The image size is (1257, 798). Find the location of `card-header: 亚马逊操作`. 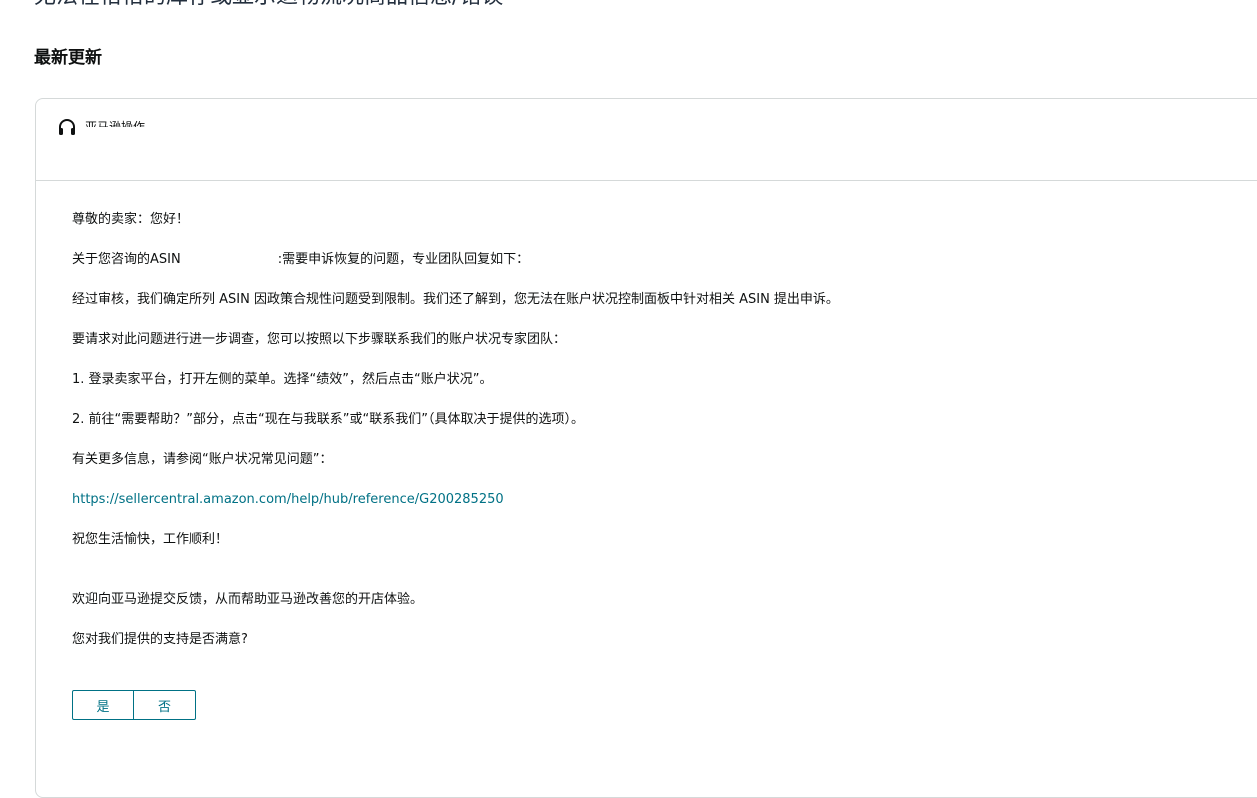

card-header: 亚马逊操作 is located at coordinates (646, 140).